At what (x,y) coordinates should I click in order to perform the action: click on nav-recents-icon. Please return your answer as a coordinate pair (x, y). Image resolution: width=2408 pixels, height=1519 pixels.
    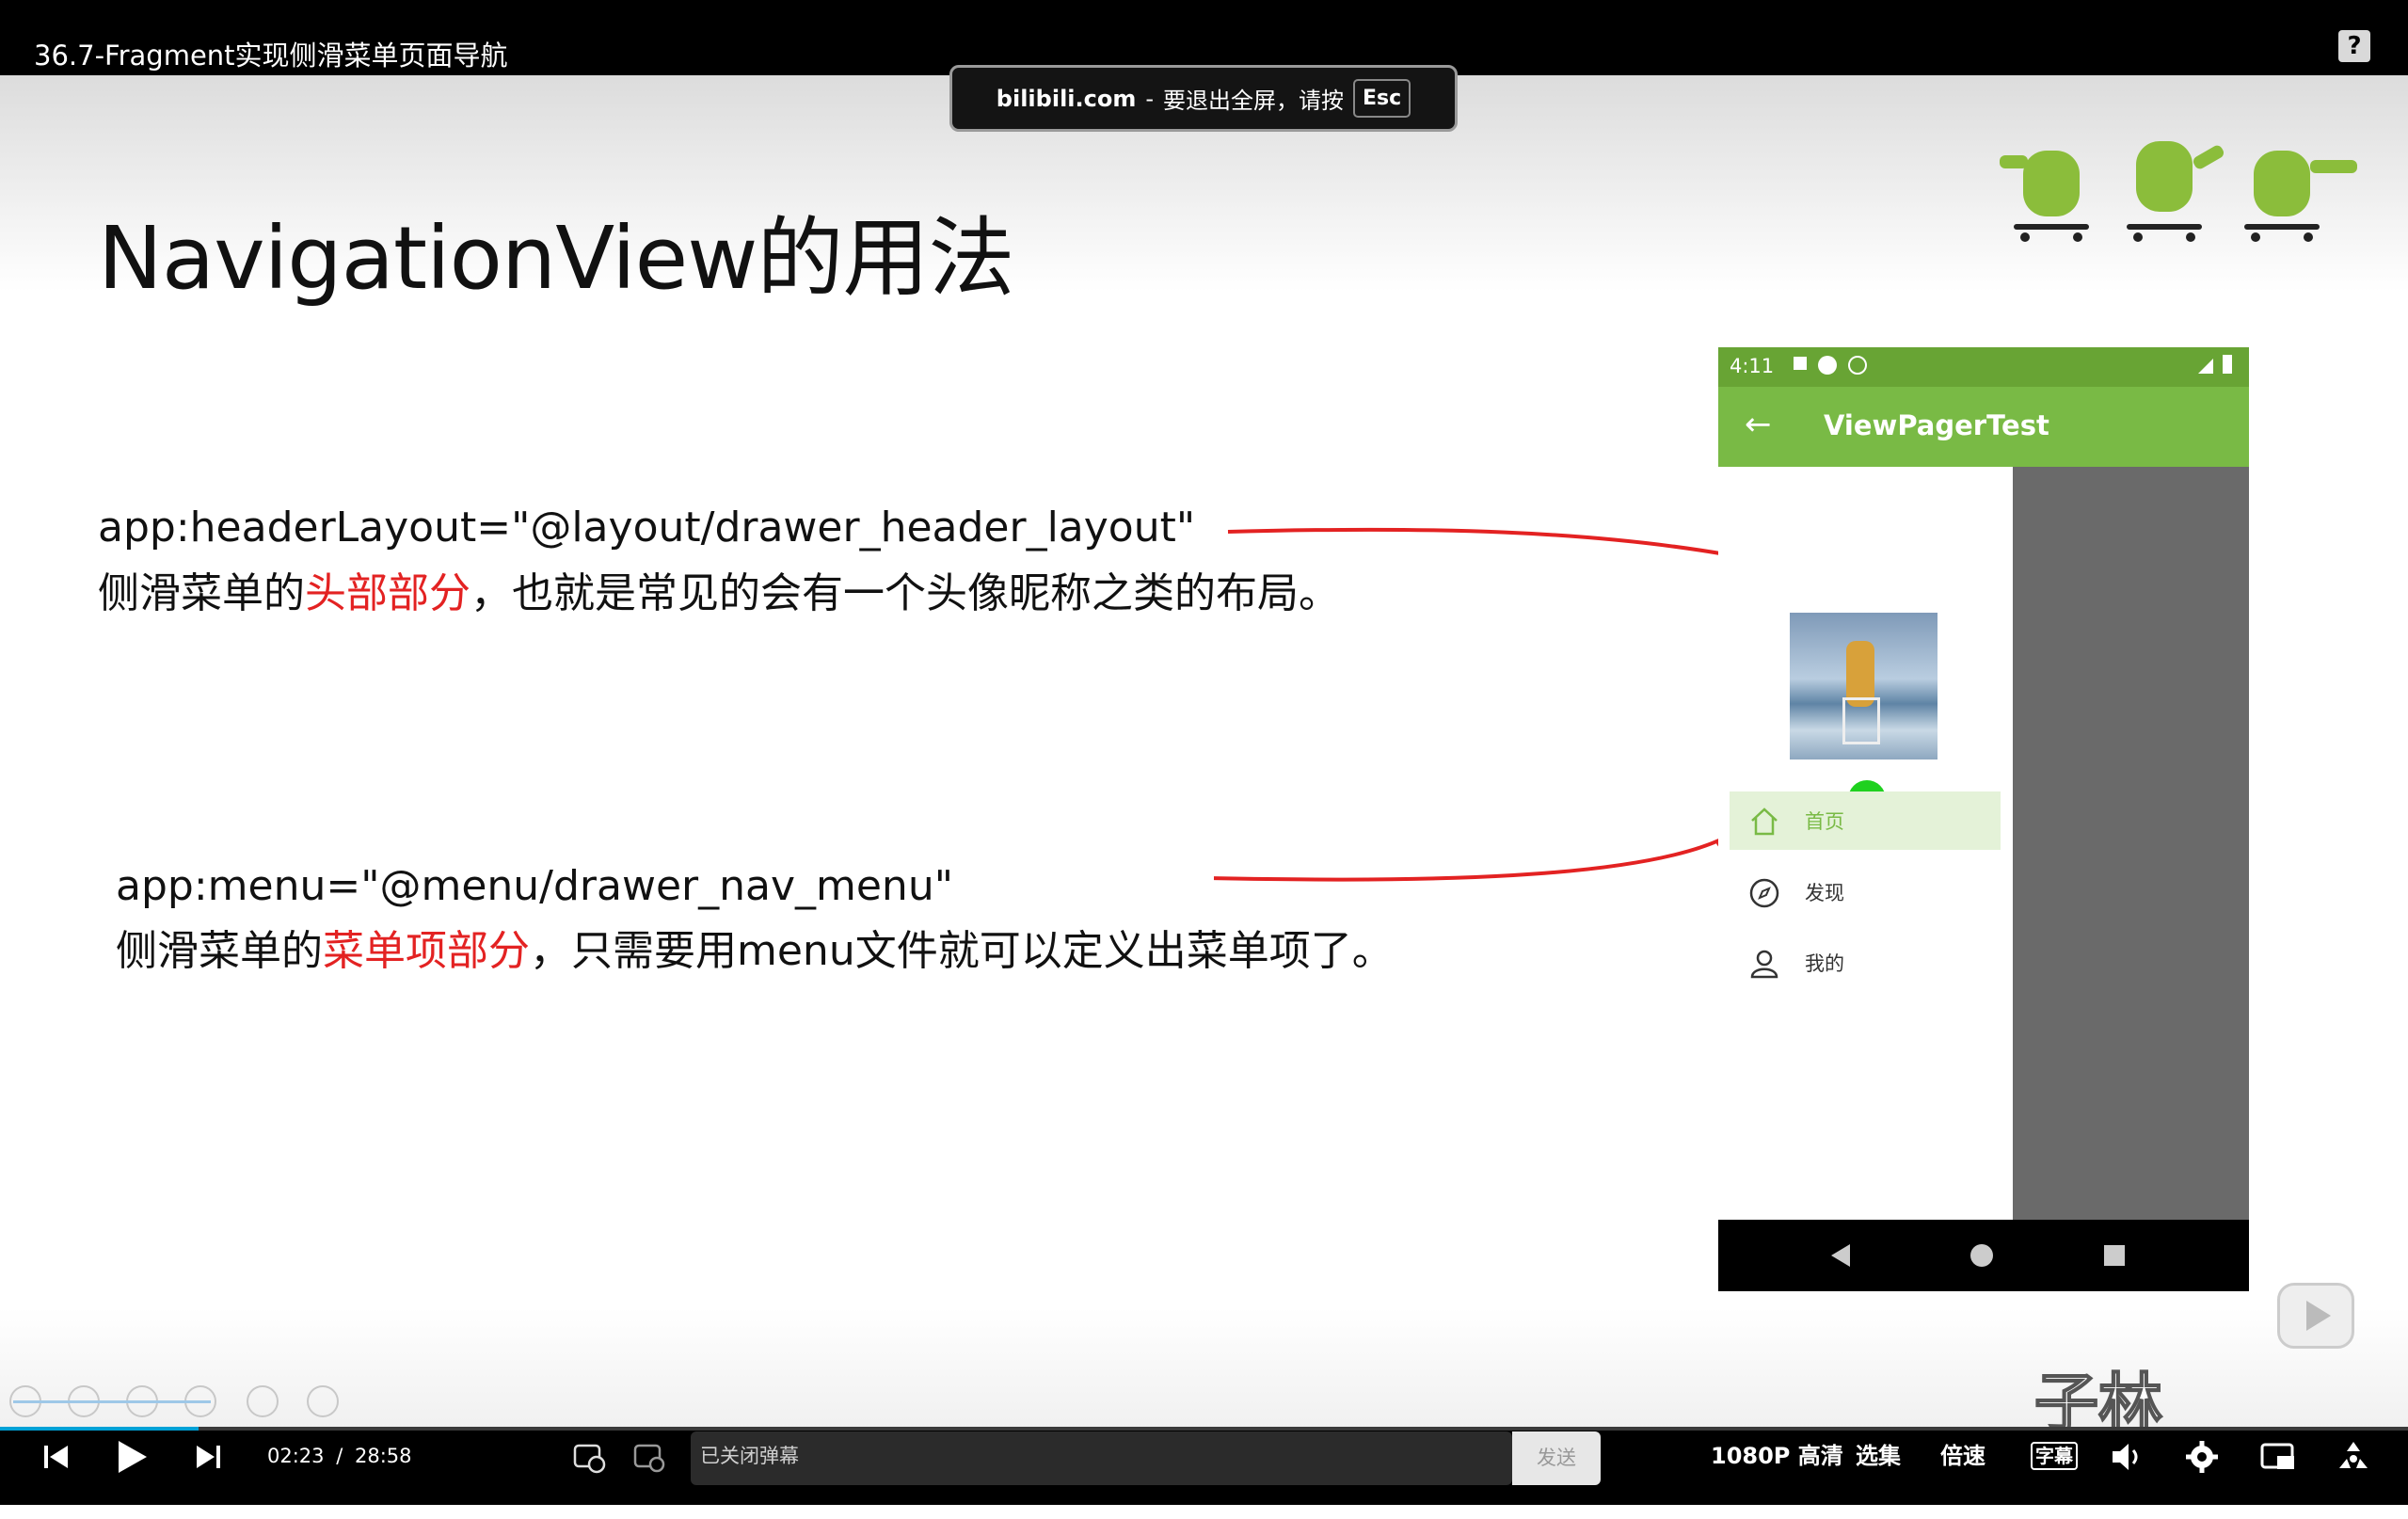
    Looking at the image, I should click on (2114, 1255).